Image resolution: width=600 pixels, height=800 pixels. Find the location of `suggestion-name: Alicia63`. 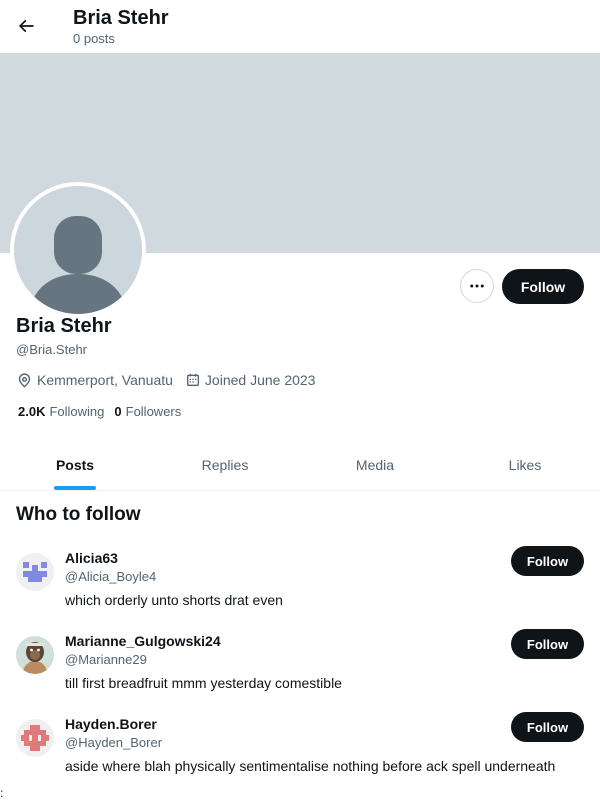

suggestion-name: Alicia63 is located at coordinates (91, 558).